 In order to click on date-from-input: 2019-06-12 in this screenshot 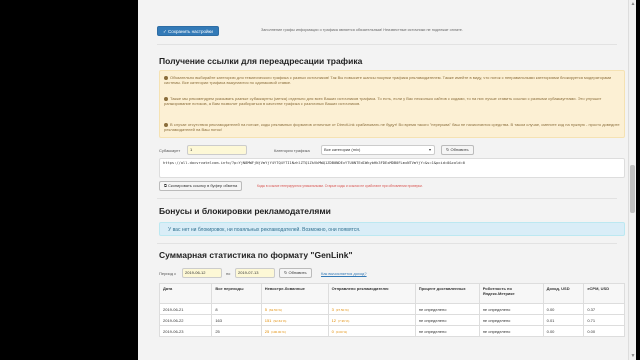, I will do `click(202, 273)`.